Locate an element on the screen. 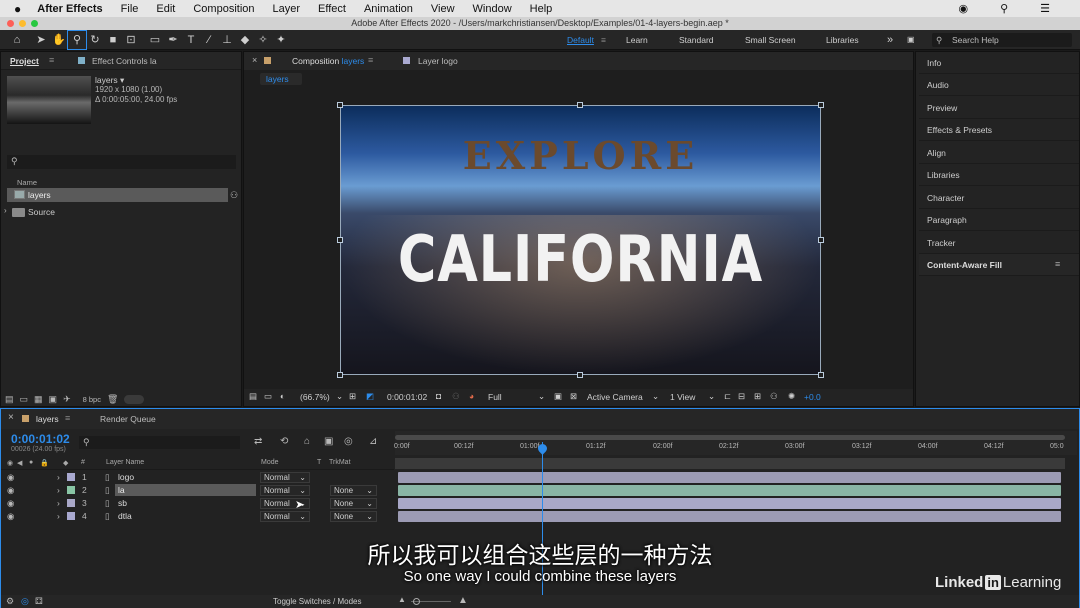 Image resolution: width=1080 pixels, height=608 pixels. panel-effects-presets: Effects & Presets is located at coordinates (999, 130).